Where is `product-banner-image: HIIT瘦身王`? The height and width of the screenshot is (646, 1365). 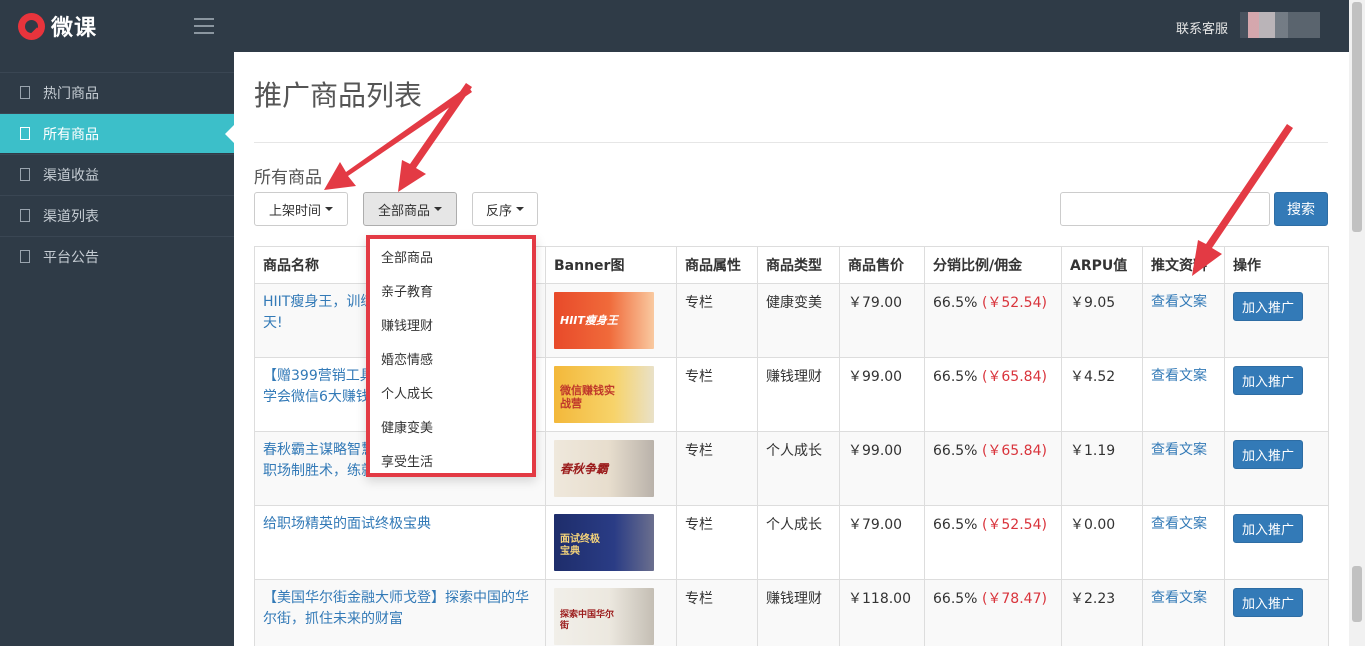 product-banner-image: HIIT瘦身王 is located at coordinates (604, 320).